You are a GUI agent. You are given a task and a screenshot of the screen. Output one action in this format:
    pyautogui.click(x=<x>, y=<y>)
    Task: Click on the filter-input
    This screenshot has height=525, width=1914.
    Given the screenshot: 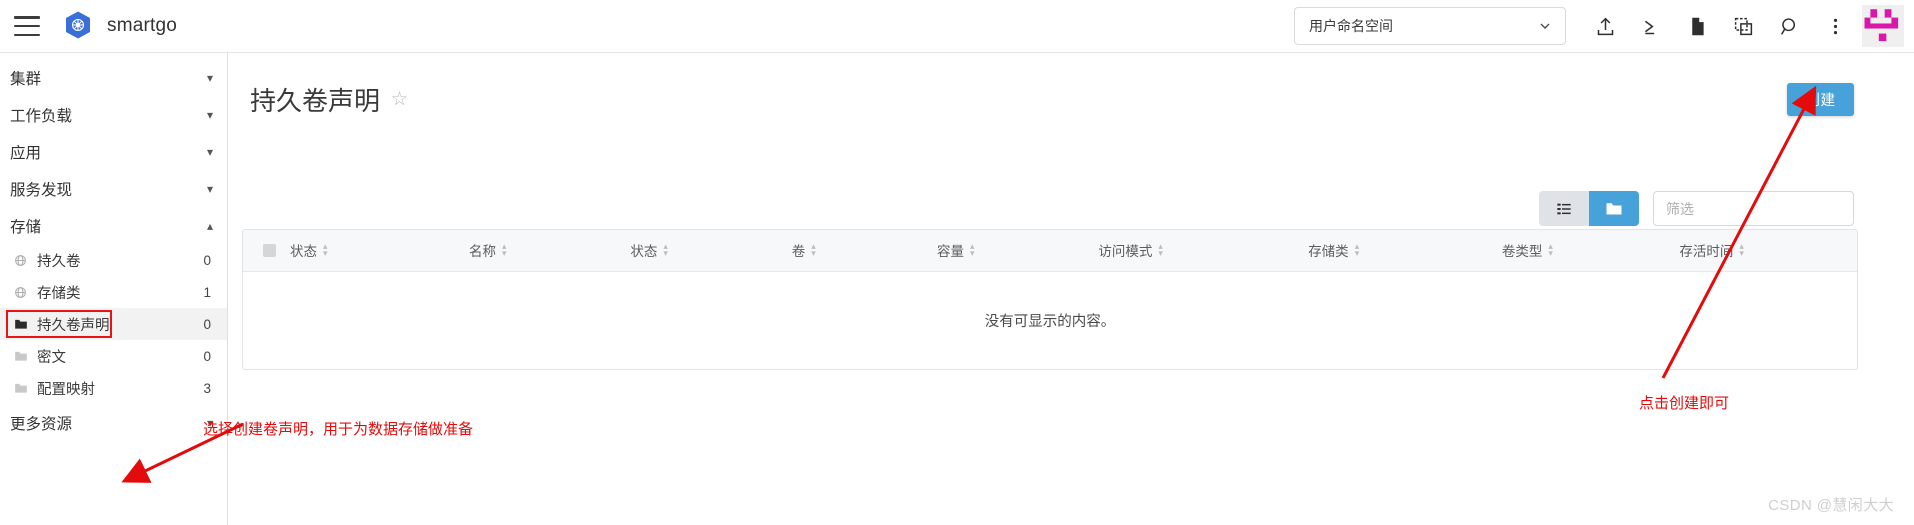 What is the action you would take?
    pyautogui.click(x=1753, y=208)
    